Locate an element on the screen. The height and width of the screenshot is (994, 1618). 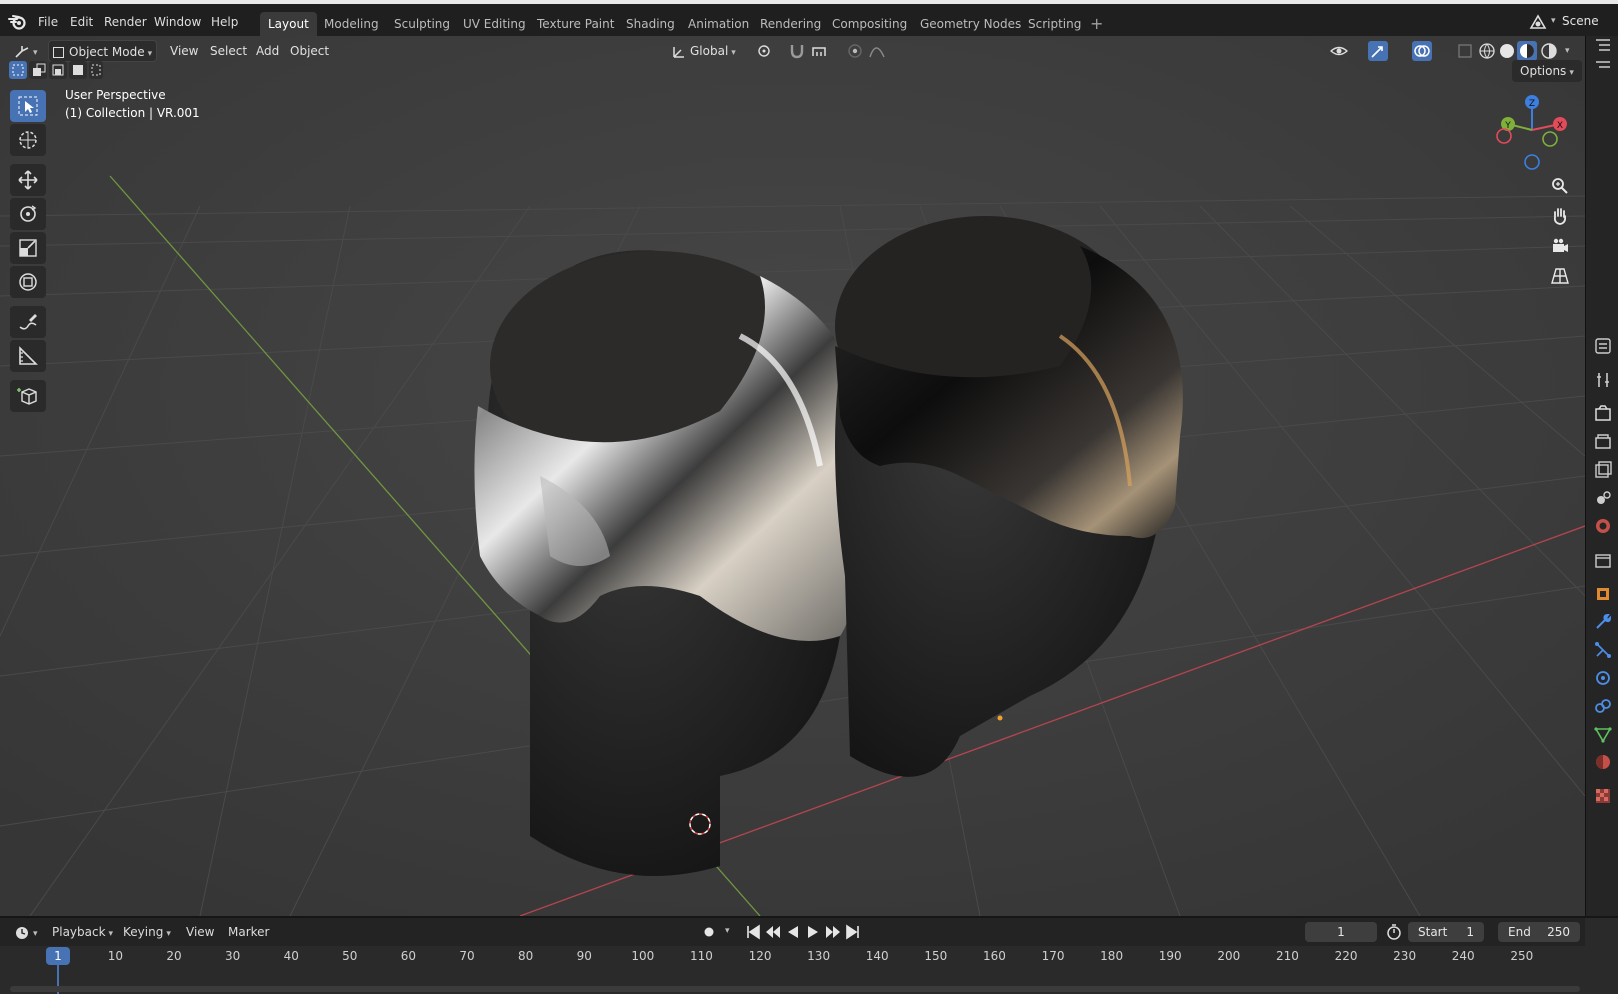
material-preview-button is located at coordinates (1527, 51).